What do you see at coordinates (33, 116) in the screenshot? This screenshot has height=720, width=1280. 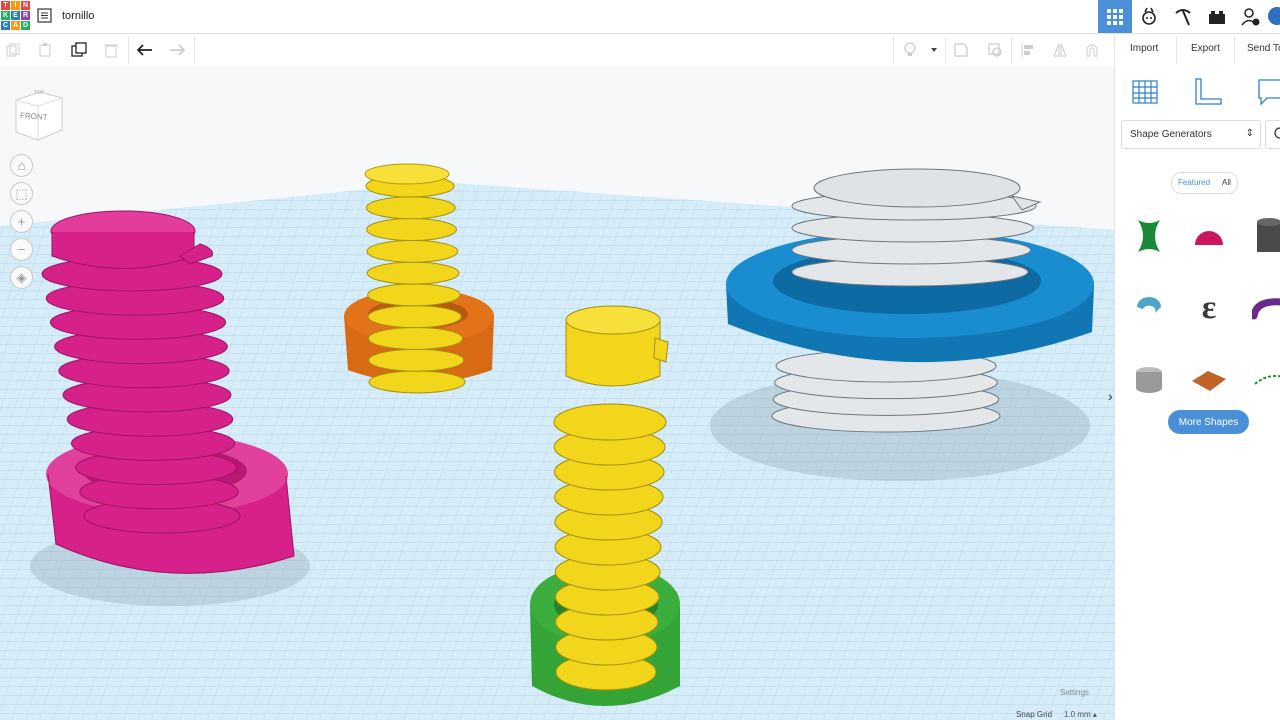 I see `view-cube-front-label: FRONT` at bounding box center [33, 116].